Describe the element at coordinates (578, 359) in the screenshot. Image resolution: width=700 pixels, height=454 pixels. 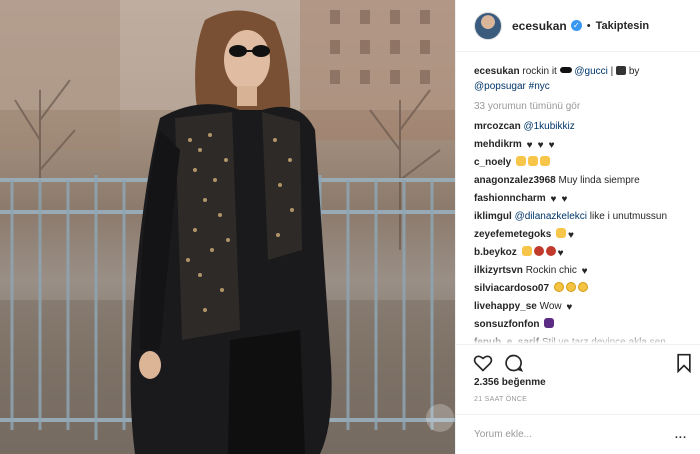
I see `action-bar` at that location.